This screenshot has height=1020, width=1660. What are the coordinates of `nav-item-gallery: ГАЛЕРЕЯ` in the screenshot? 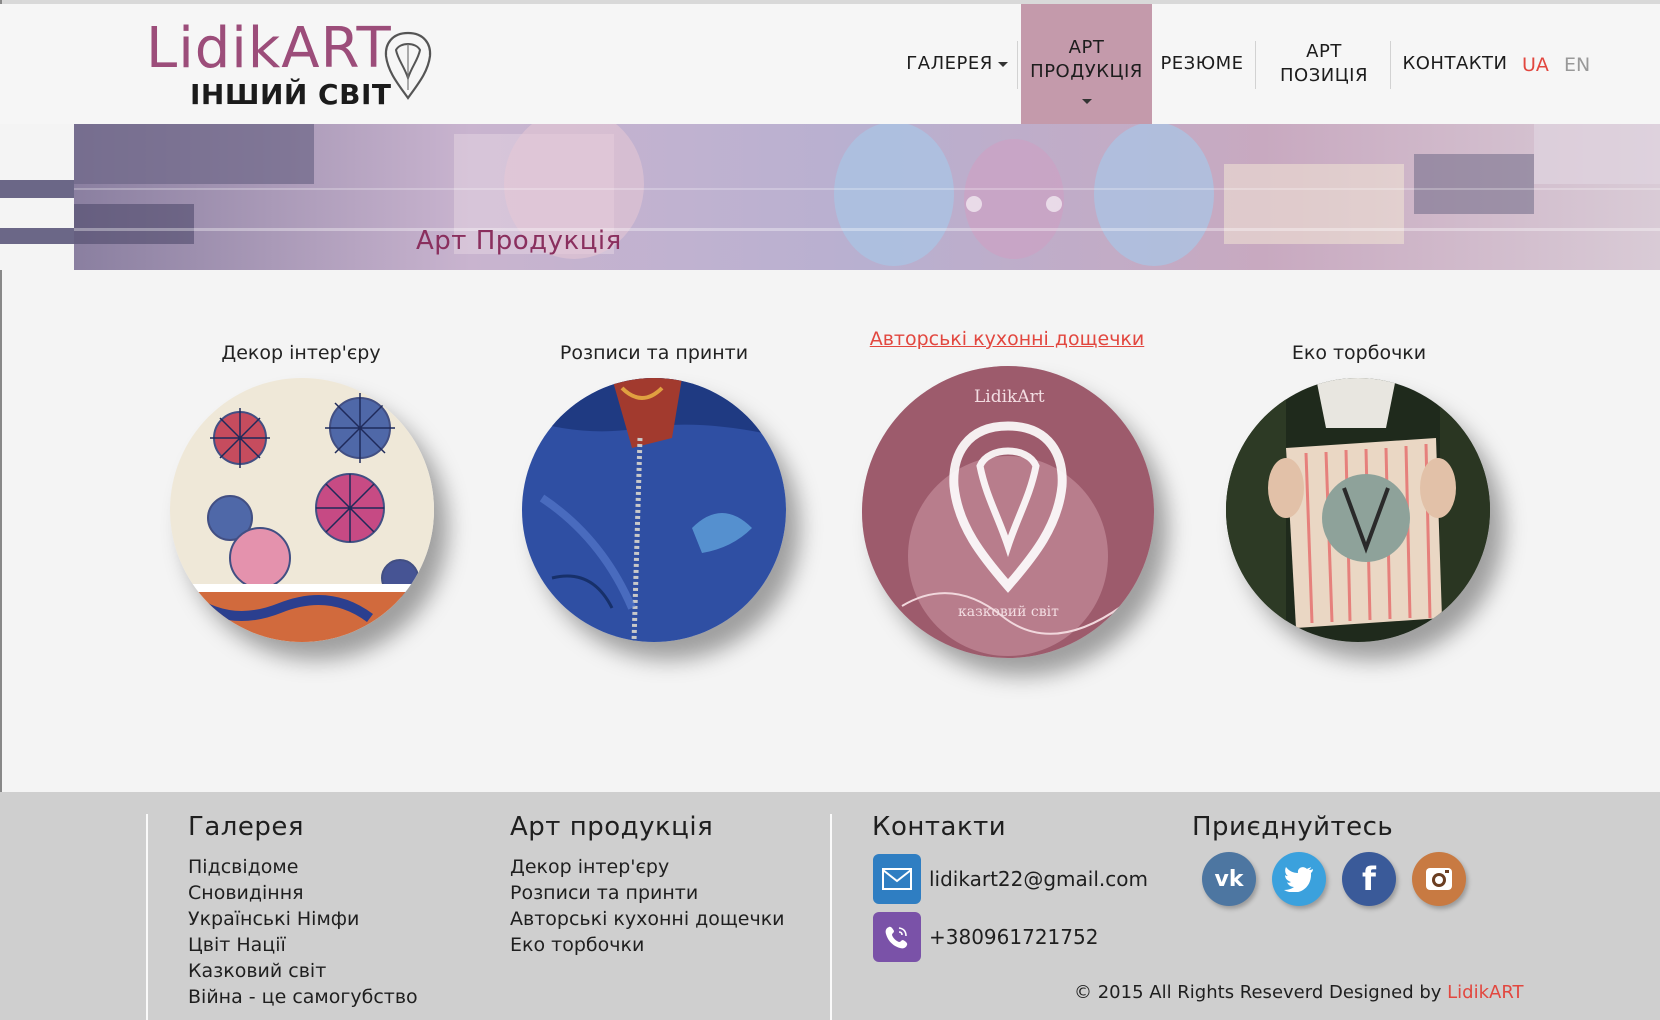 It's located at (957, 64).